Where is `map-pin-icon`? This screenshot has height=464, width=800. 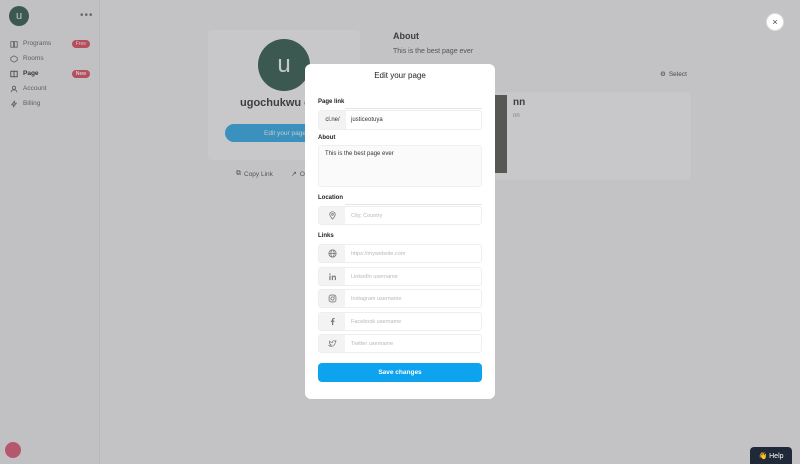
map-pin-icon is located at coordinates (332, 215).